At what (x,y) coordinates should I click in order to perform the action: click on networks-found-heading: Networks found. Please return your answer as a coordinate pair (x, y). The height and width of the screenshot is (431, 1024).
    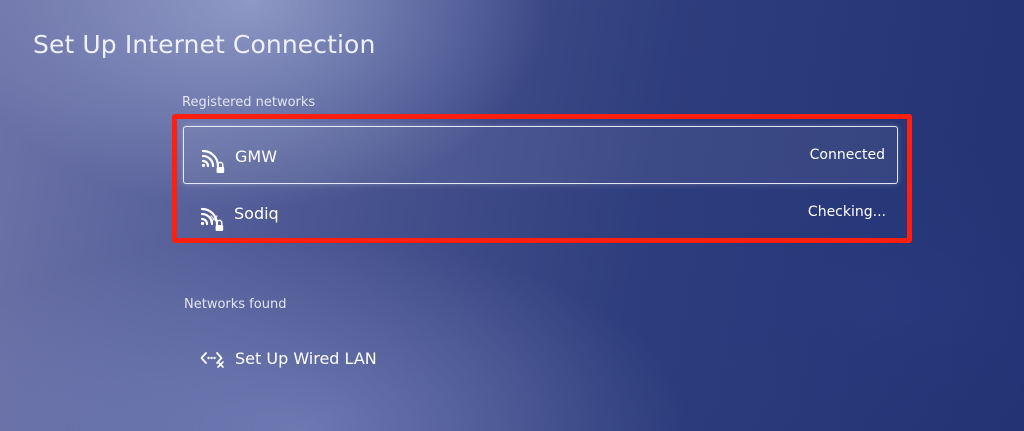
    Looking at the image, I should click on (235, 304).